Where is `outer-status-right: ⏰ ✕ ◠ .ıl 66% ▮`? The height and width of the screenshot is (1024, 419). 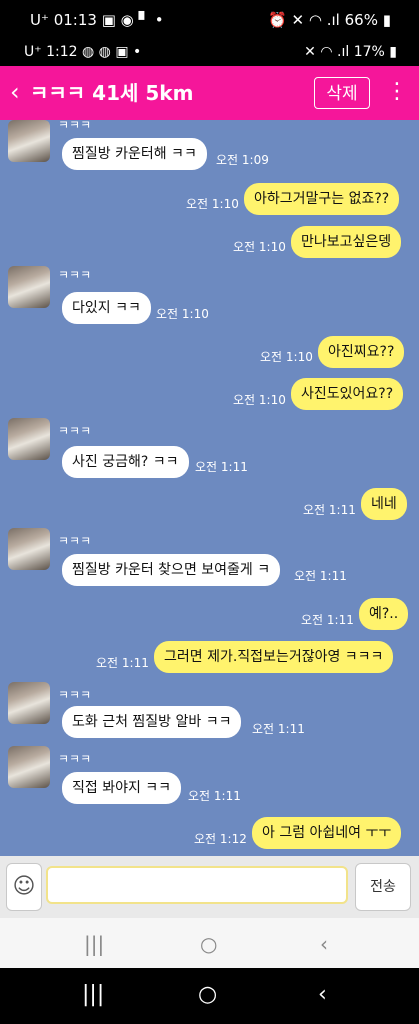 outer-status-right: ⏰ ✕ ◠ .ıl 66% ▮ is located at coordinates (329, 20).